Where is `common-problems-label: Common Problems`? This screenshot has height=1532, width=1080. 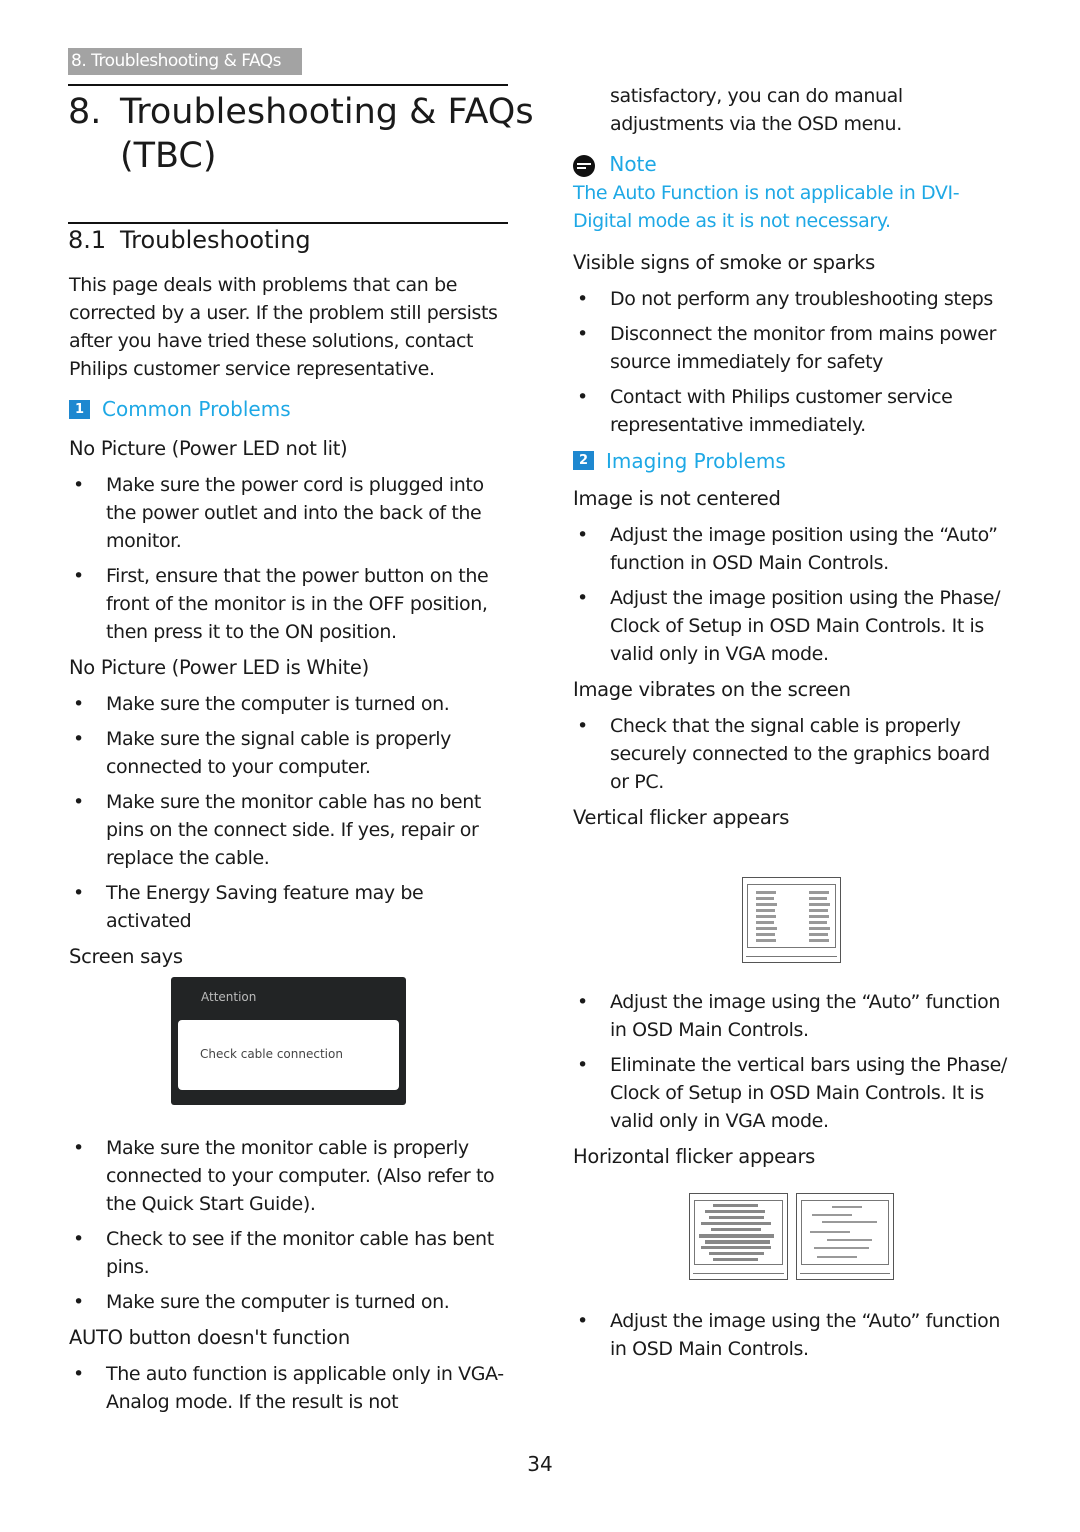 common-problems-label: Common Problems is located at coordinates (196, 409).